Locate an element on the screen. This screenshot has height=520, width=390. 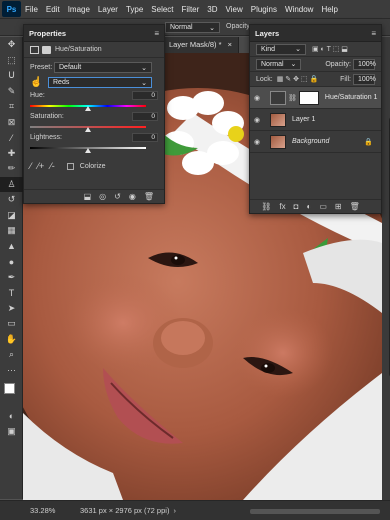
saturation-value-input: 0 is located at coordinates (145, 116).